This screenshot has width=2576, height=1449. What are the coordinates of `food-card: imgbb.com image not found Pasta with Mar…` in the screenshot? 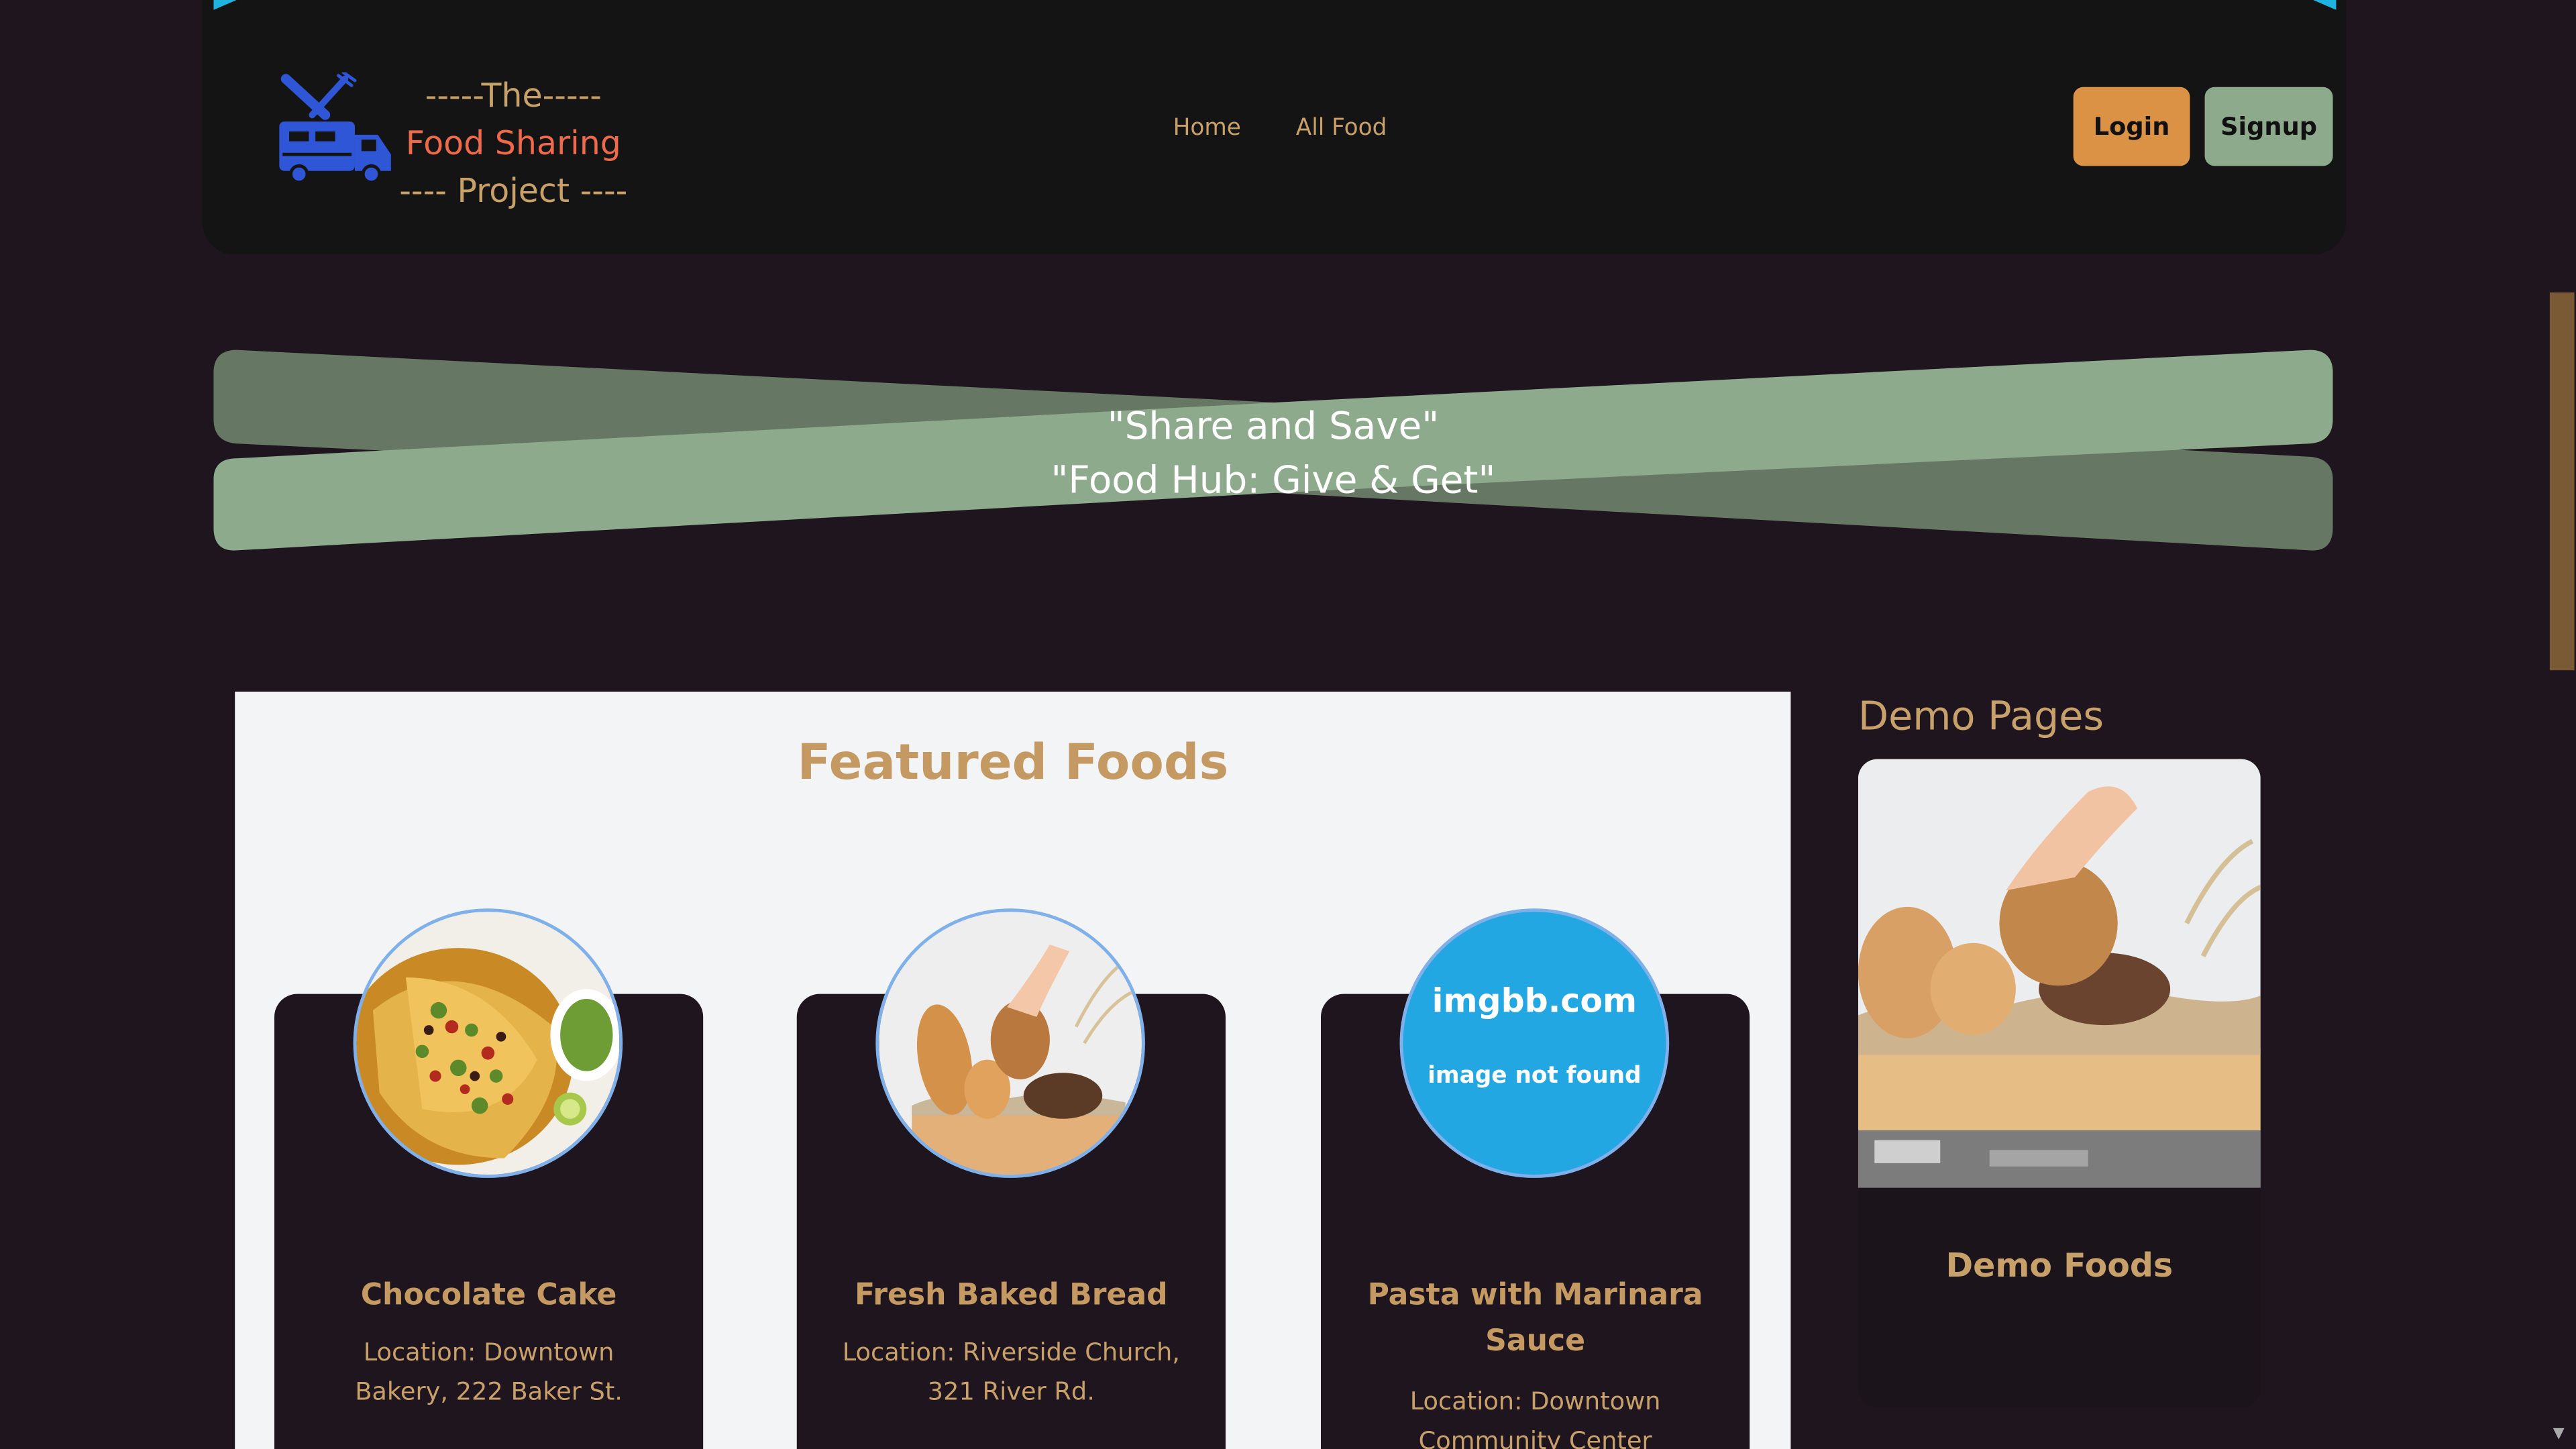 It's located at (1535, 1178).